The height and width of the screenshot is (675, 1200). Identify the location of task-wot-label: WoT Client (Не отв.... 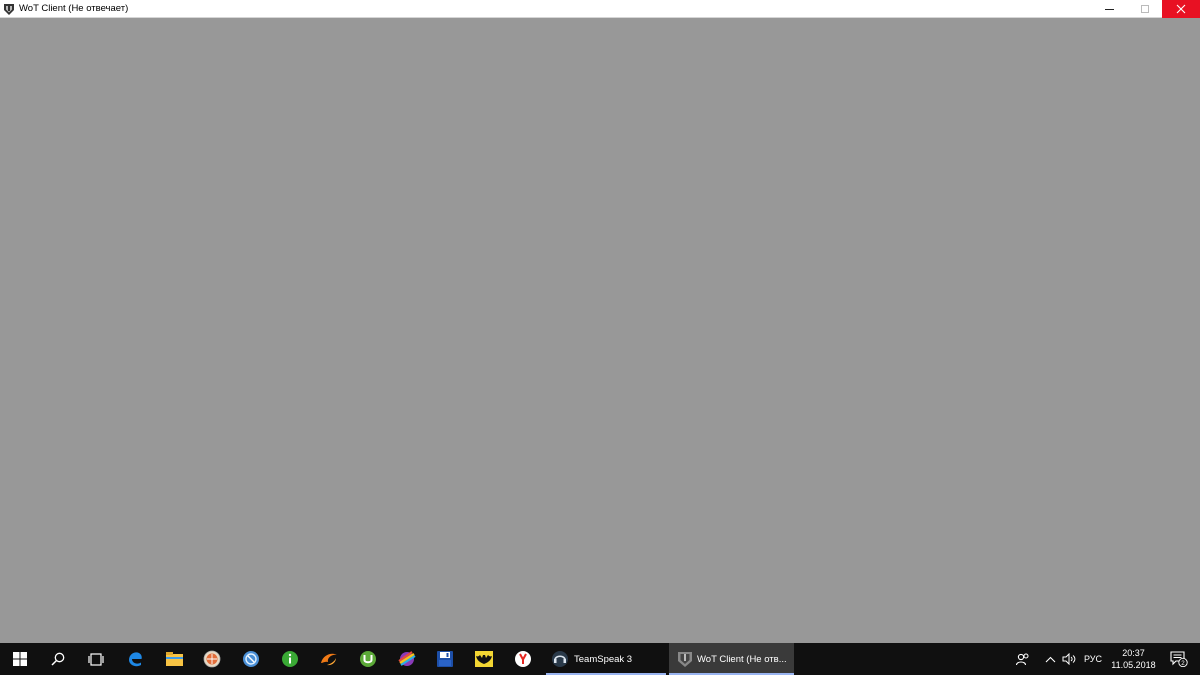
(742, 659).